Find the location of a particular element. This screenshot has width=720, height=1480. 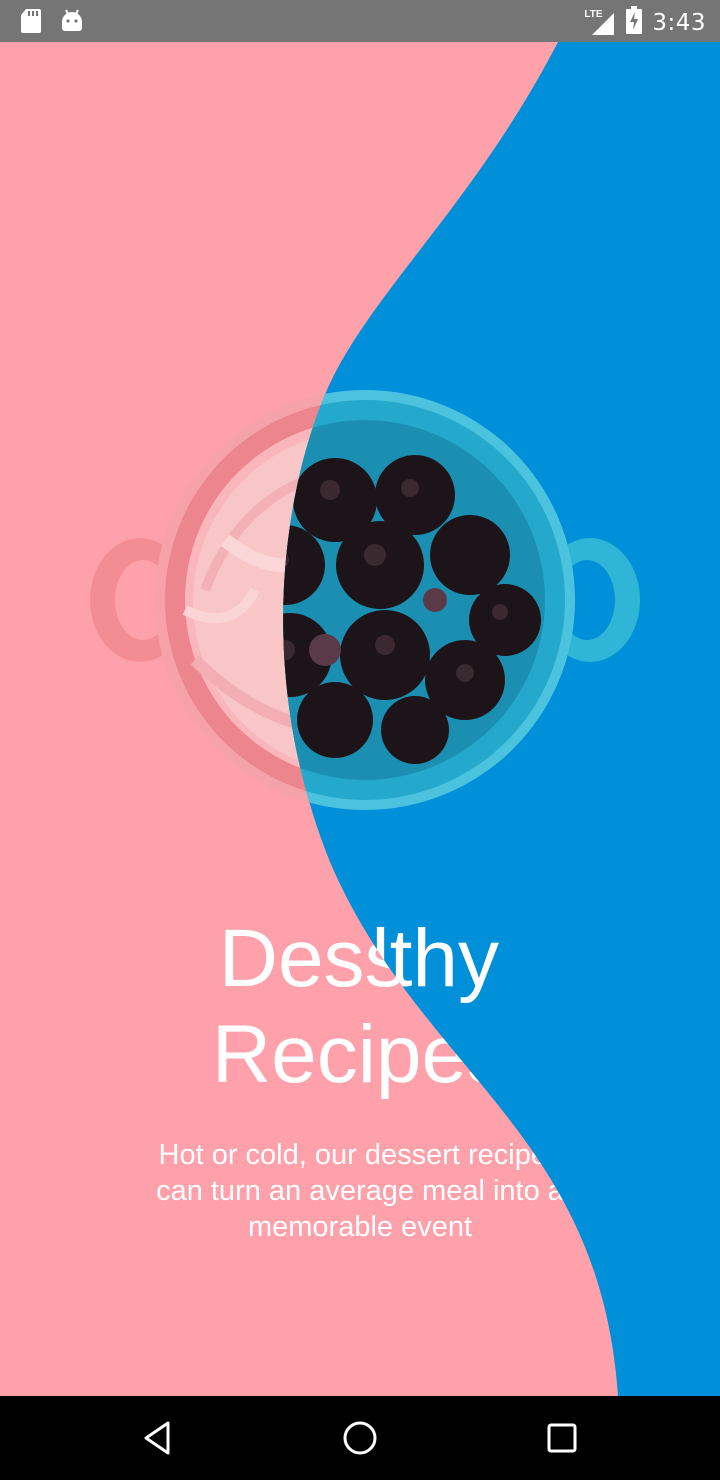

recents-icon is located at coordinates (562, 1438).